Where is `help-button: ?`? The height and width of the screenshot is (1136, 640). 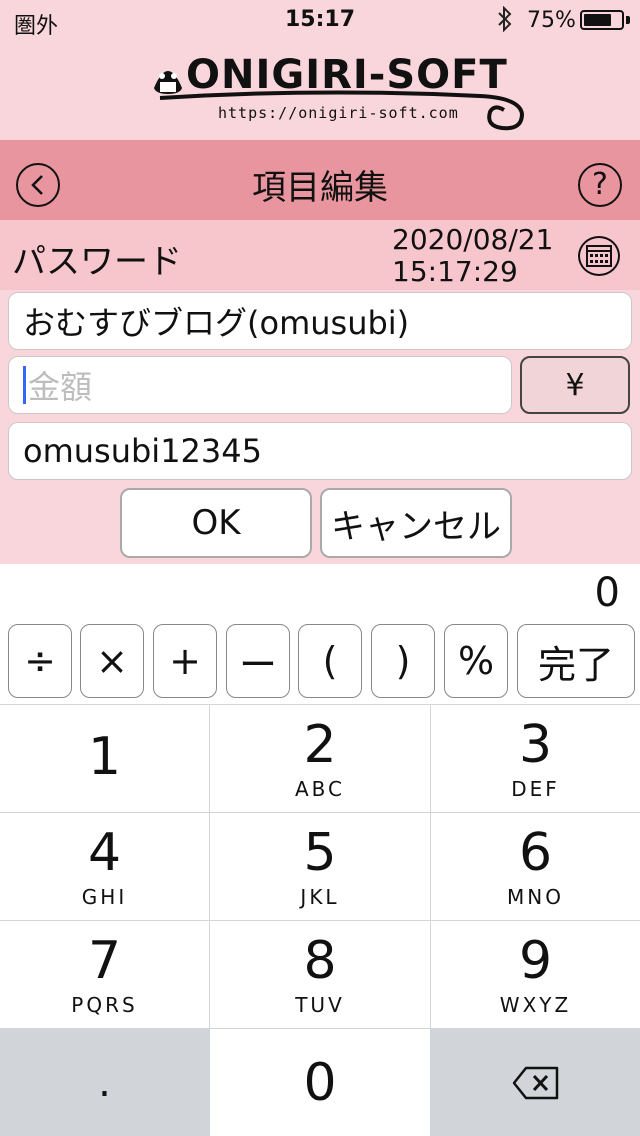 help-button: ? is located at coordinates (600, 185).